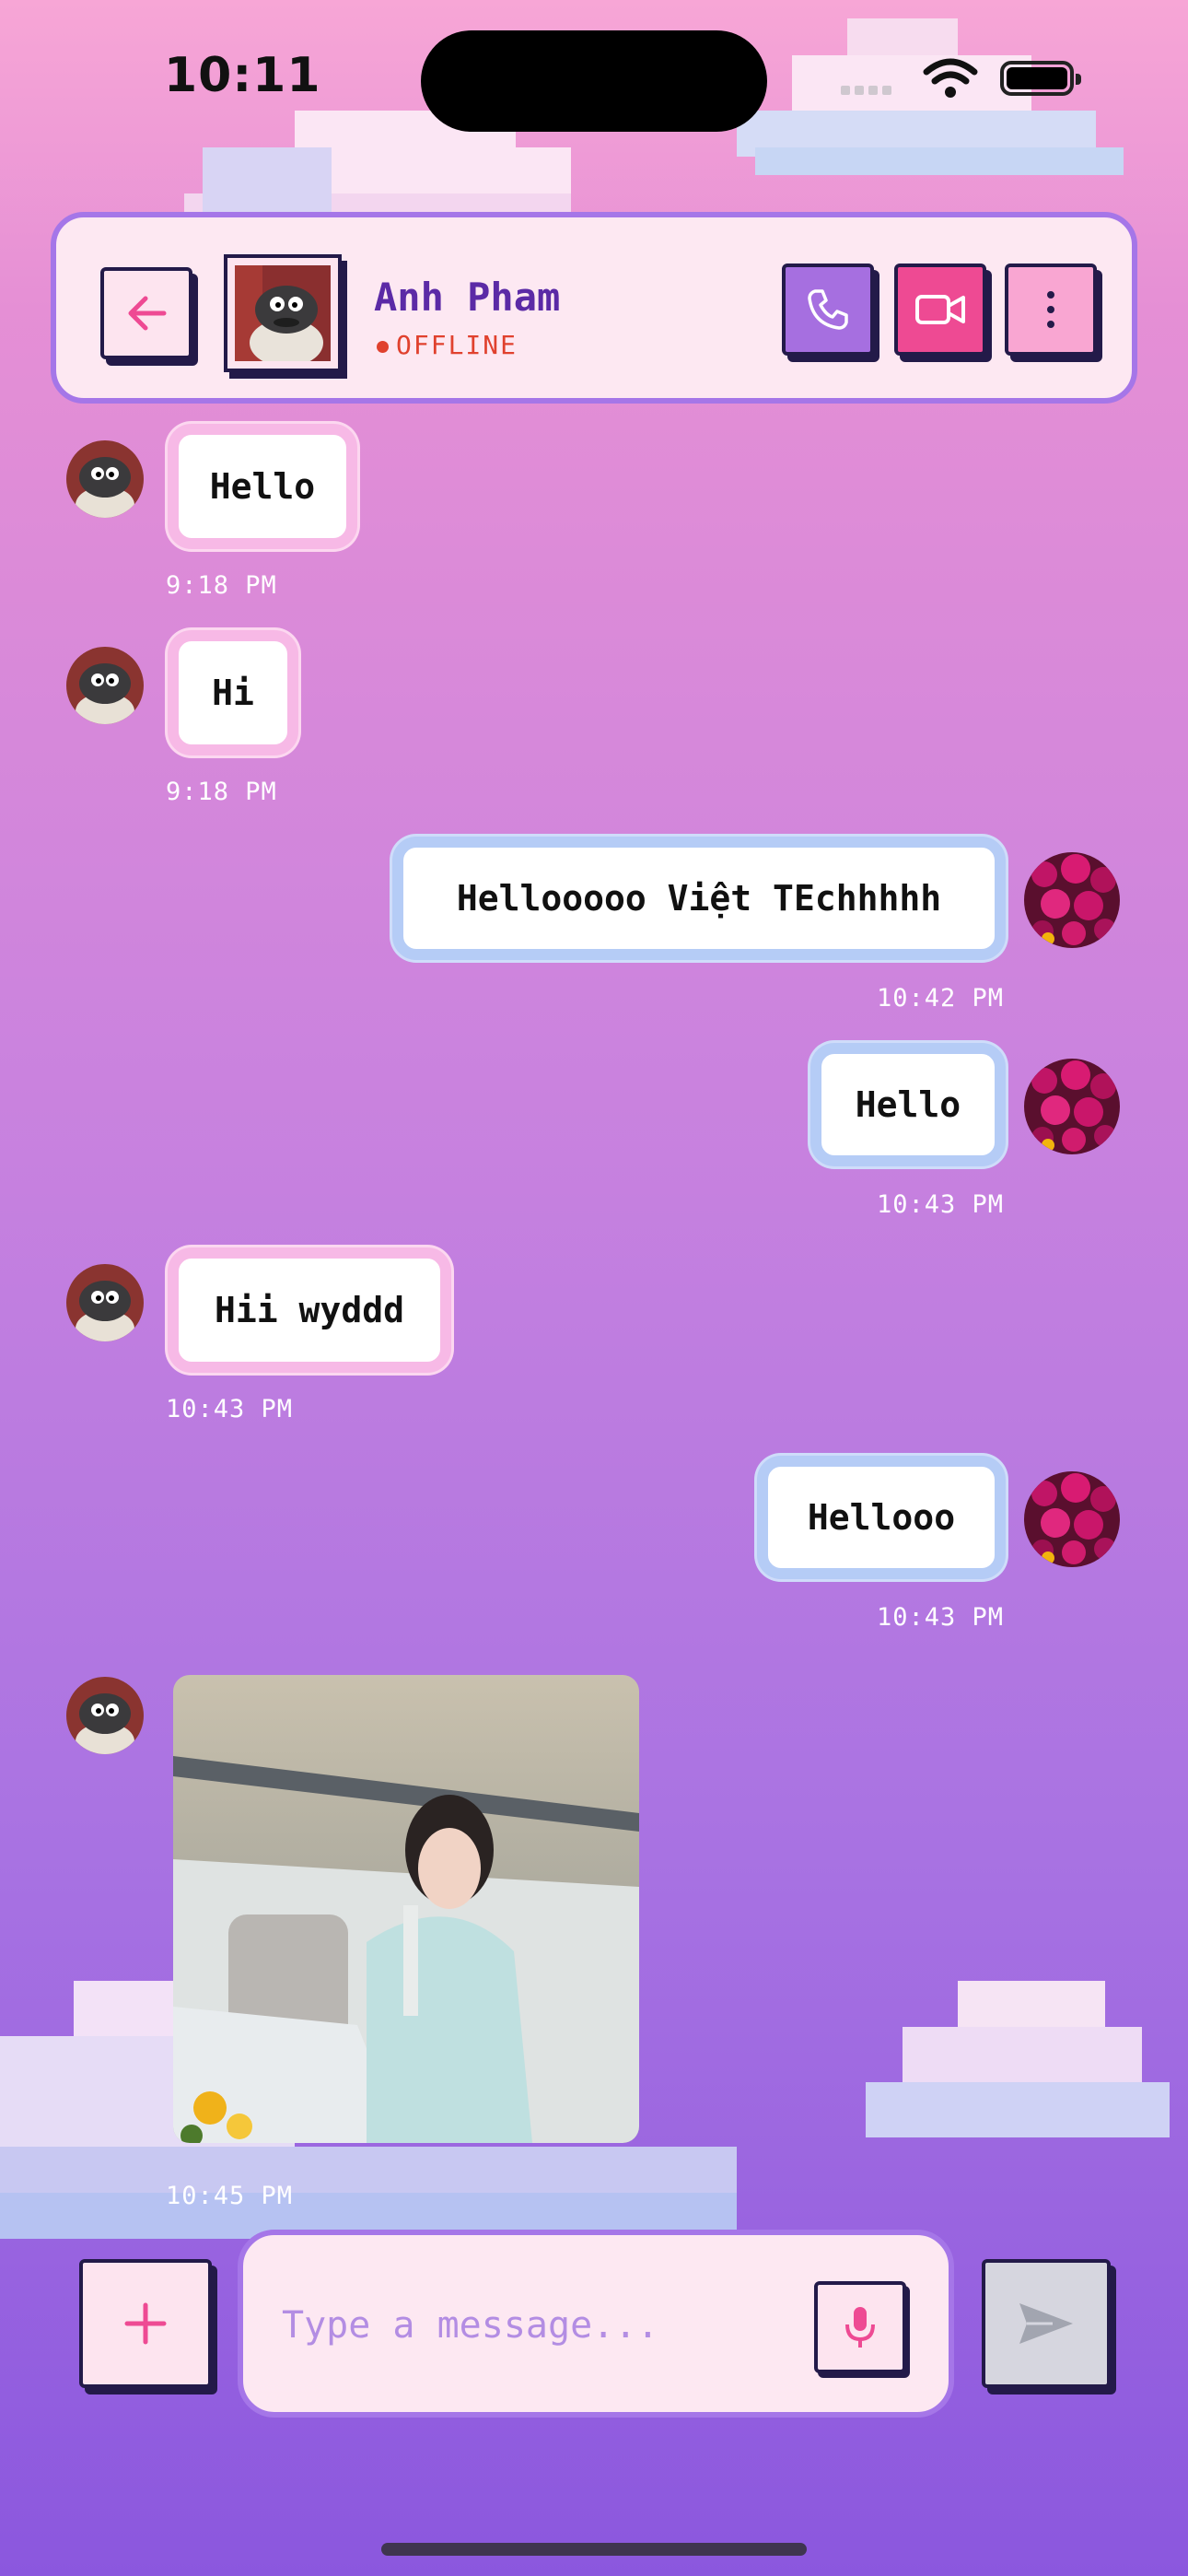 Image resolution: width=1188 pixels, height=2576 pixels. I want to click on back-arrow-icon, so click(147, 313).